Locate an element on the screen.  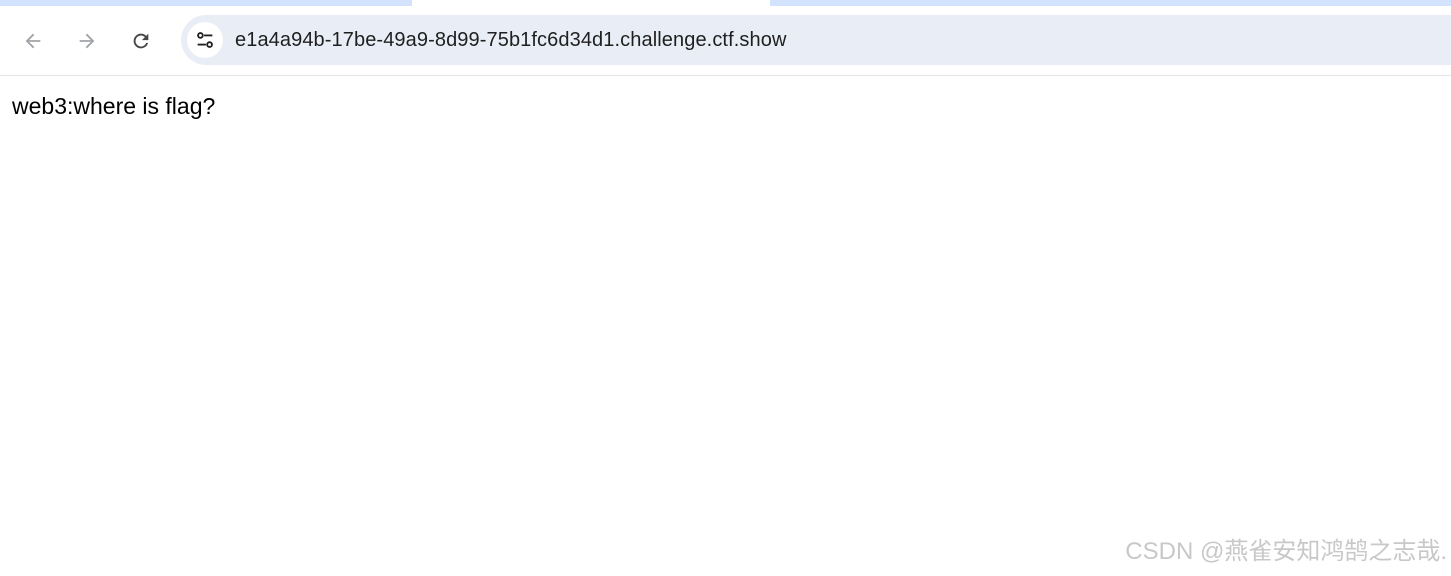
back-button is located at coordinates (33, 41).